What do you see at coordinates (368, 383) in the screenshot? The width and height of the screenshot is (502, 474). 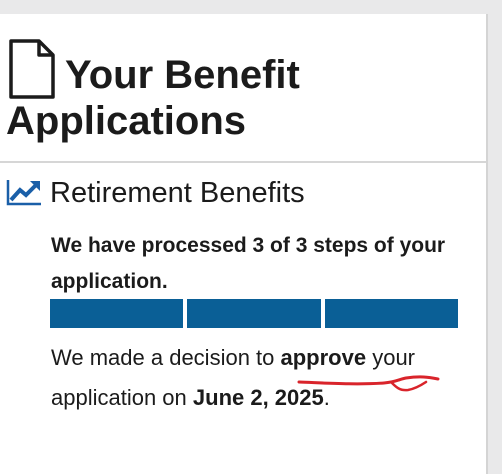 I see `handwritten-underline-annotation` at bounding box center [368, 383].